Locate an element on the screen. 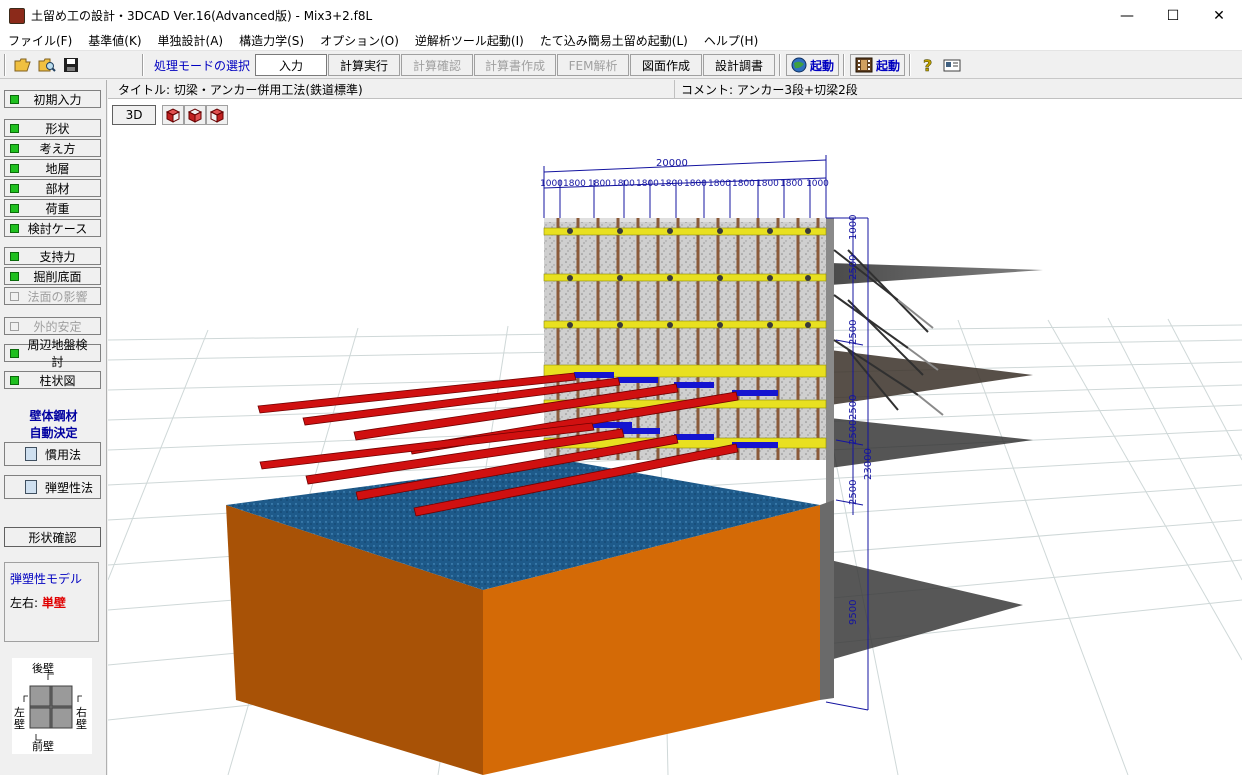  help-icon: ? is located at coordinates (928, 65).